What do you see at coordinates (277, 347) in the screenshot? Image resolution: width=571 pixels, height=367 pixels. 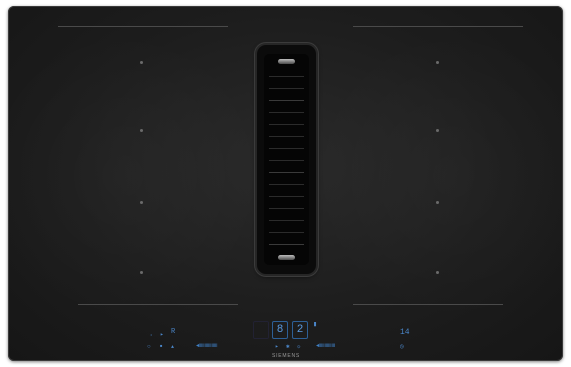 I see `play-icon: ▸` at bounding box center [277, 347].